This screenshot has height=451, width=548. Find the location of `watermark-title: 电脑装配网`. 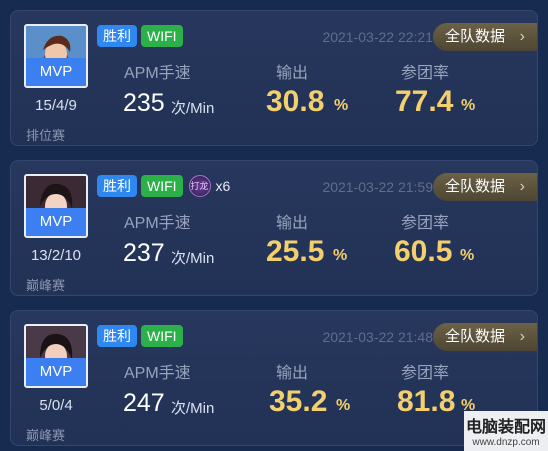

watermark-title: 电脑装配网 is located at coordinates (505, 427).